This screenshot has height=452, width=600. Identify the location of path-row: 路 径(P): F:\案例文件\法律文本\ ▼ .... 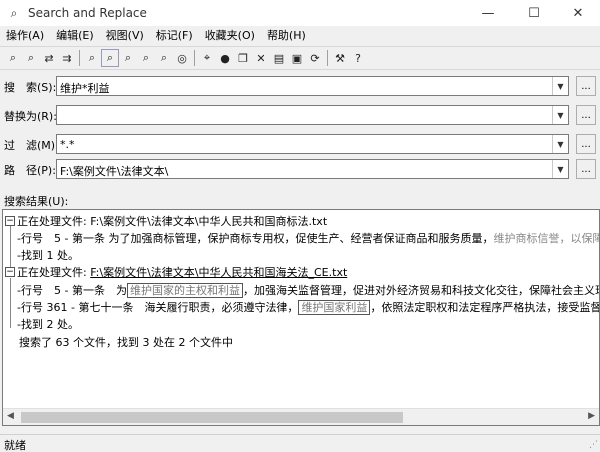
(300, 169).